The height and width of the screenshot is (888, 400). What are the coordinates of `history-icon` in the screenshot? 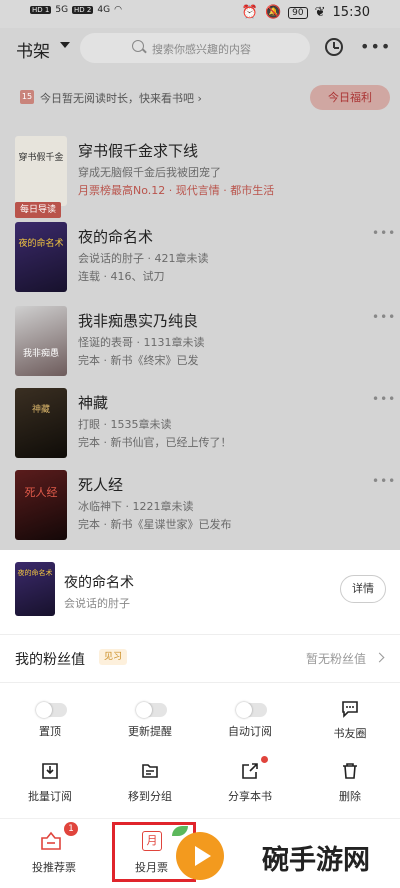 It's located at (334, 47).